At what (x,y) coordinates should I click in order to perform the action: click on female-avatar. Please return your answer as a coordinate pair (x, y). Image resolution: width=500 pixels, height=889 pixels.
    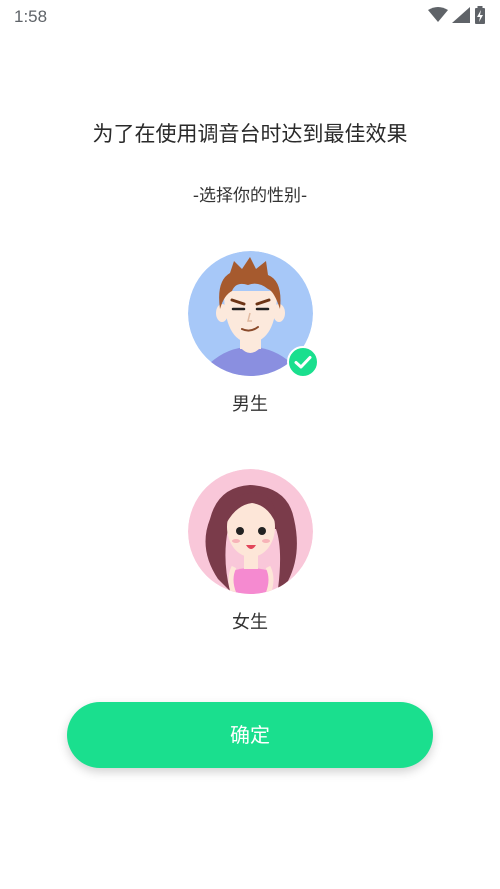
    Looking at the image, I should click on (250, 531).